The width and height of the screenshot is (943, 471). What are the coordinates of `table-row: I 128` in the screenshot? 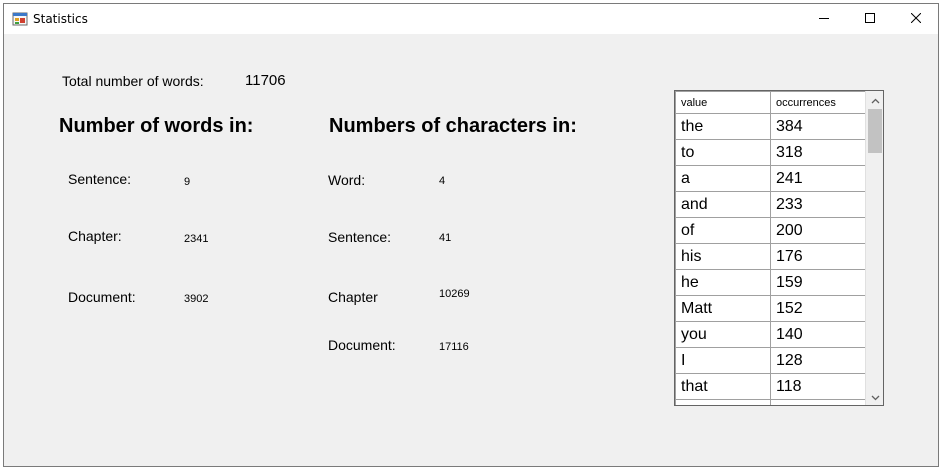 It's located at (771, 360).